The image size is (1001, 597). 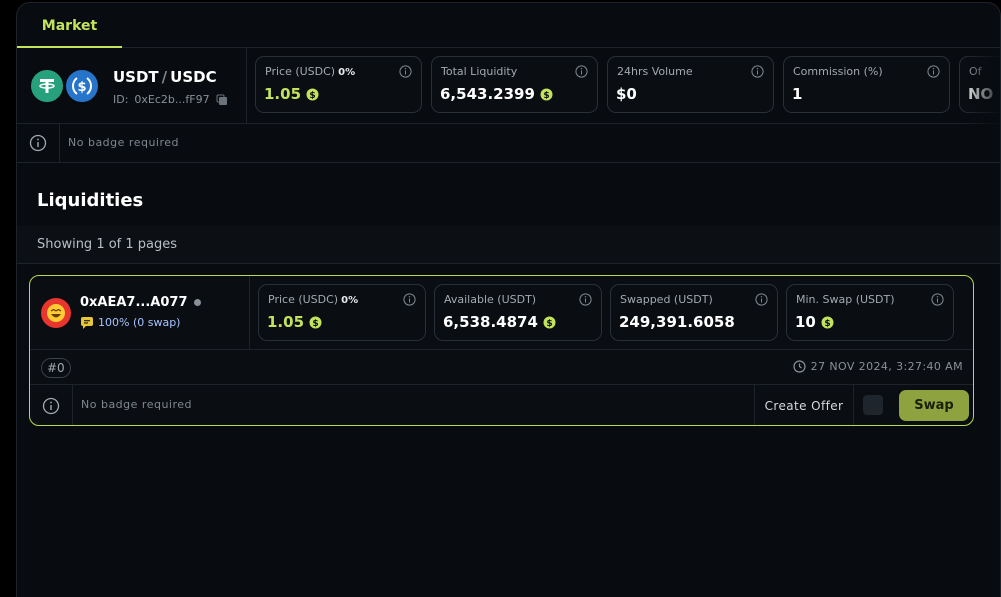 I want to click on stat-label: Commission (%), so click(x=838, y=71).